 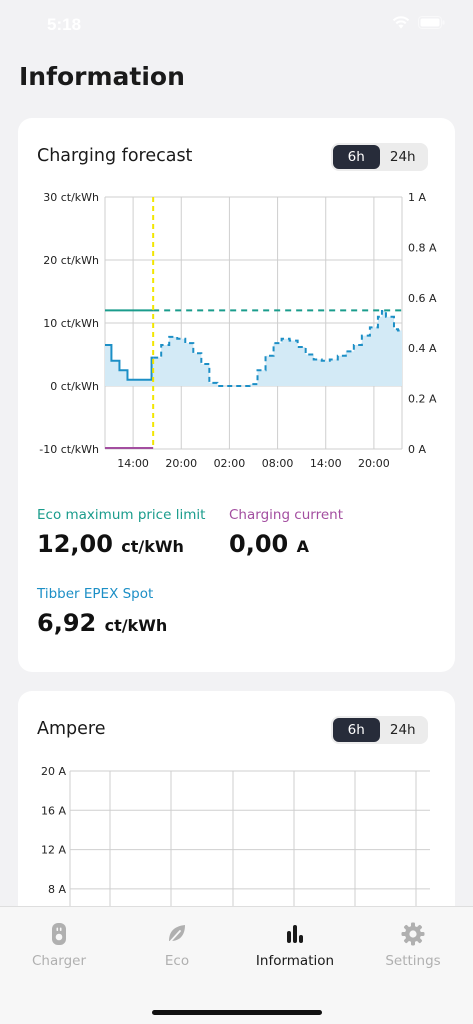 I want to click on y-right-tick-label: 0.6 A, so click(x=422, y=298).